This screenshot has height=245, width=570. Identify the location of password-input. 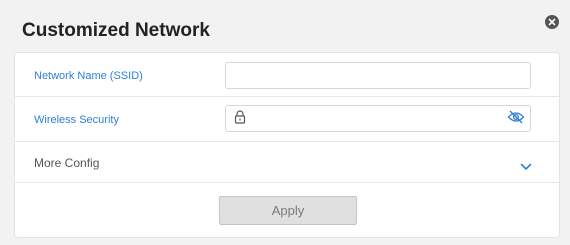
(378, 118).